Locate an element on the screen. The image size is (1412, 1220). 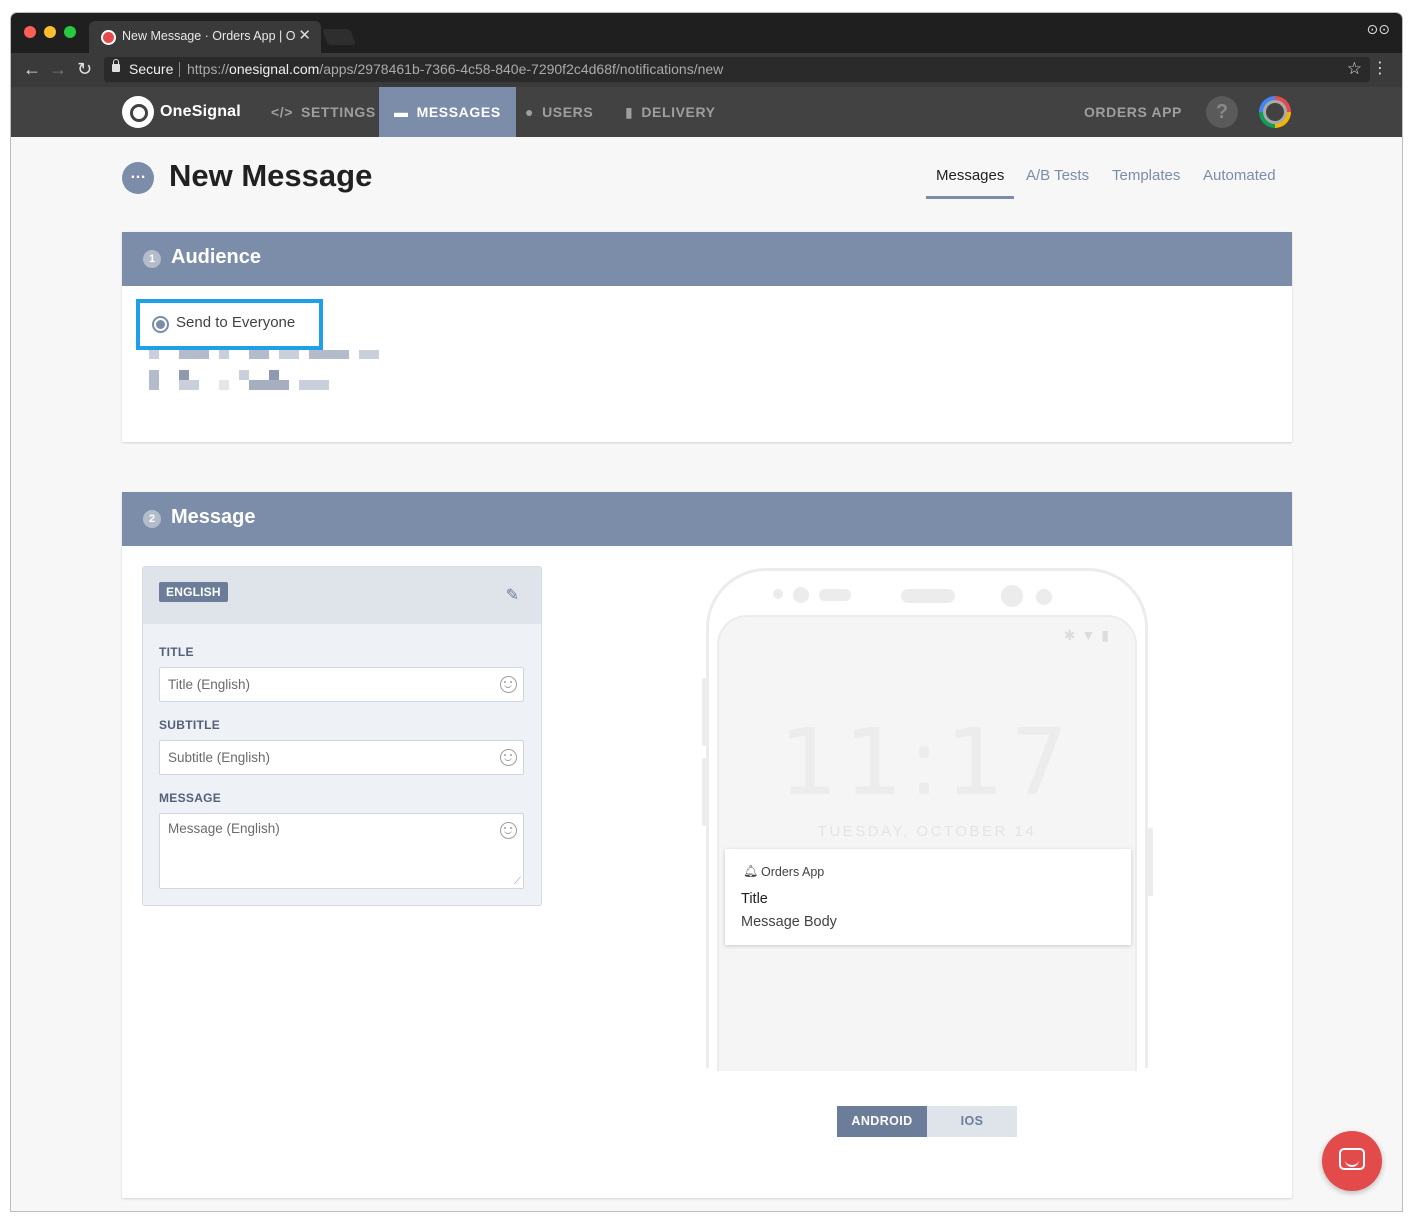
lock-icon is located at coordinates (116, 65).